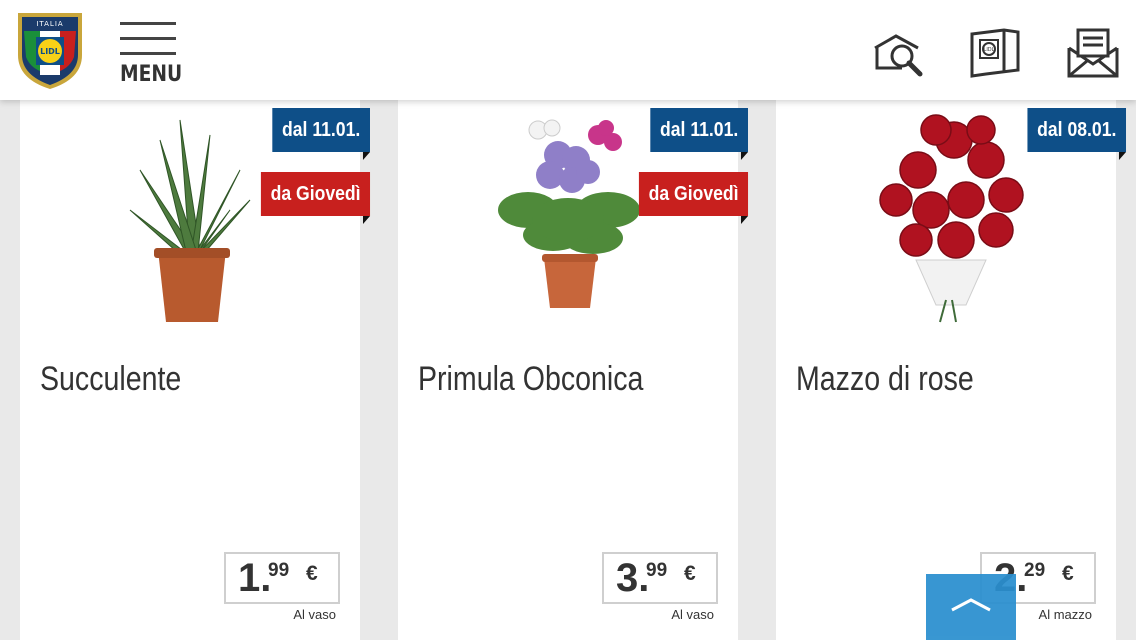 The image size is (1136, 640). I want to click on roses-bouquet-image, so click(946, 215).